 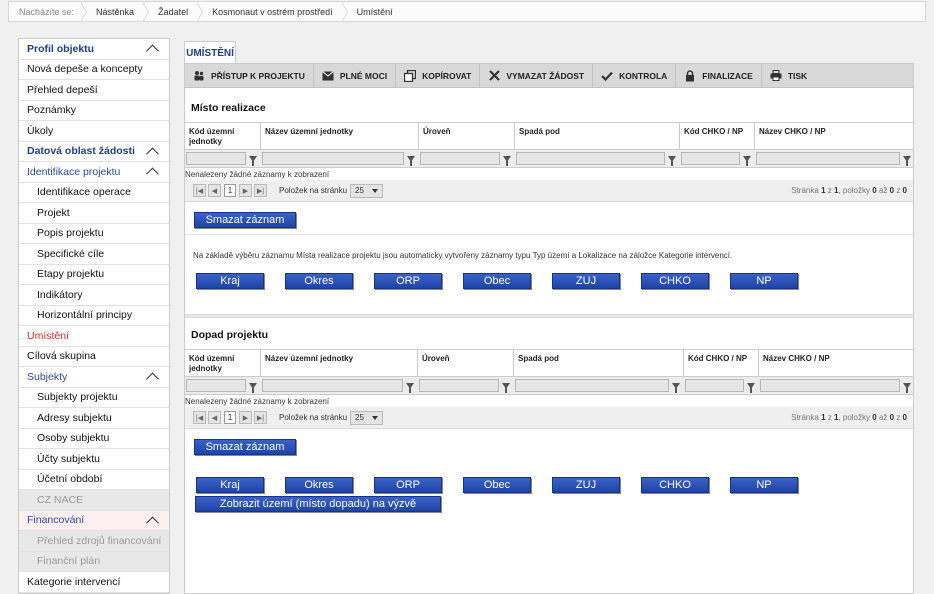 What do you see at coordinates (230, 281) in the screenshot?
I see `level-button-kraj: Kraj` at bounding box center [230, 281].